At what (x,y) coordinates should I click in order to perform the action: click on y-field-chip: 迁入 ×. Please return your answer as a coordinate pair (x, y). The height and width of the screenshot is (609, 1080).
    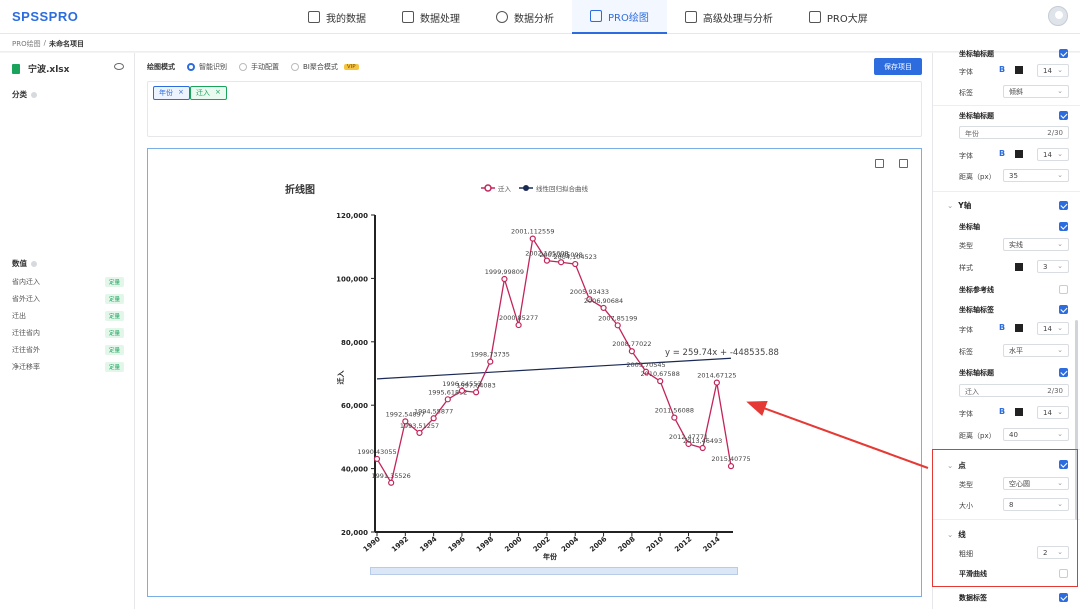
    Looking at the image, I should click on (208, 93).